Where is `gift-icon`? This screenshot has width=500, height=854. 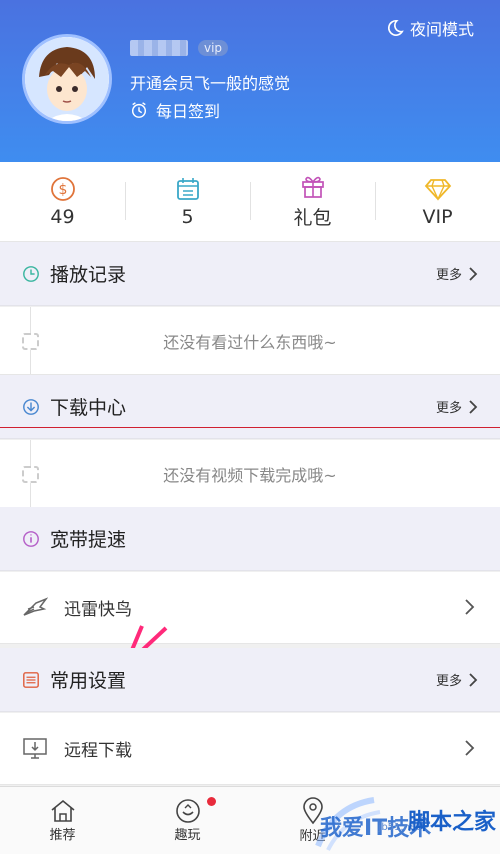
gift-icon is located at coordinates (312, 187).